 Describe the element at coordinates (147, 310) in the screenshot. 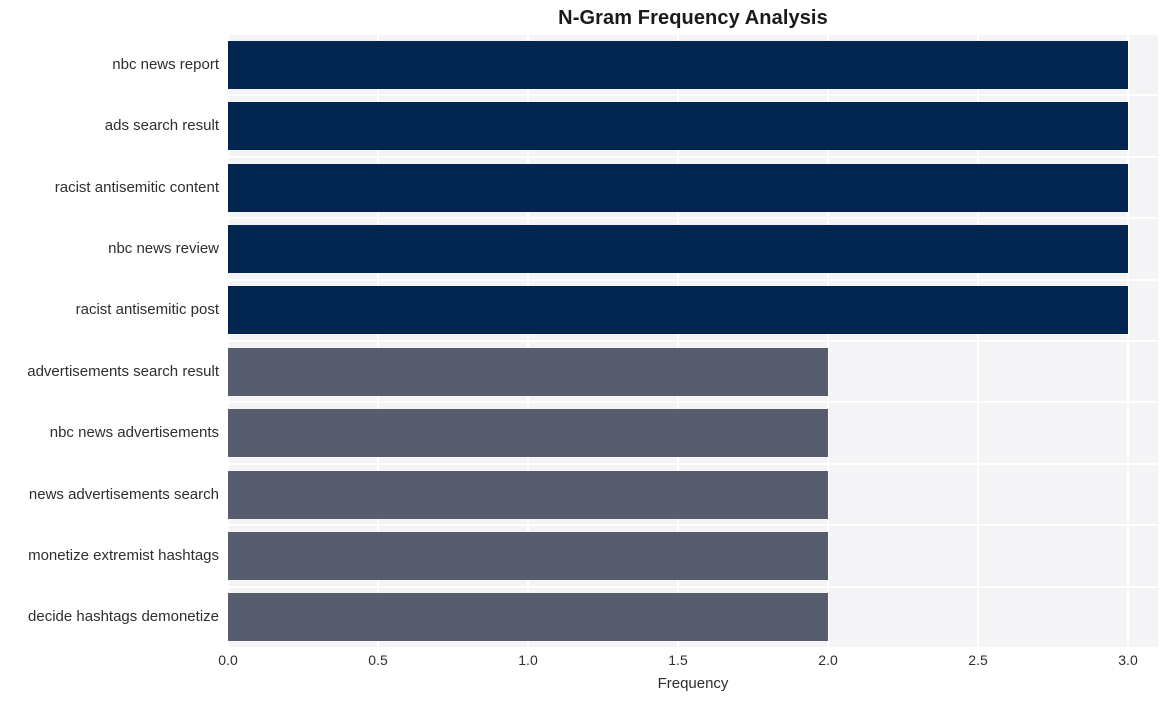

I see `y-axis-tick-label: racist antisemitic post` at that location.